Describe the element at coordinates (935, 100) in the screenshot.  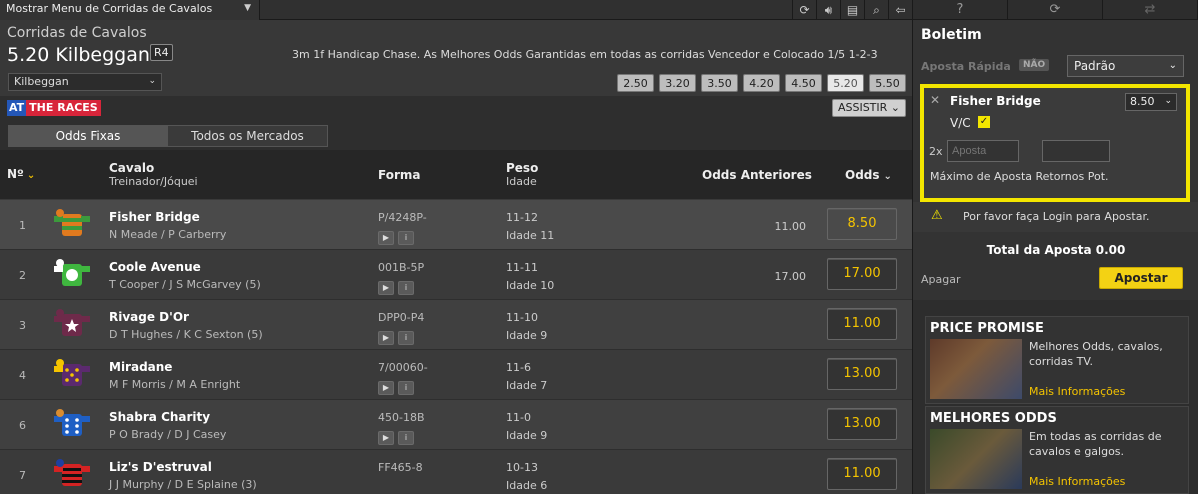
I see `remove-selection-icon: ✕` at that location.